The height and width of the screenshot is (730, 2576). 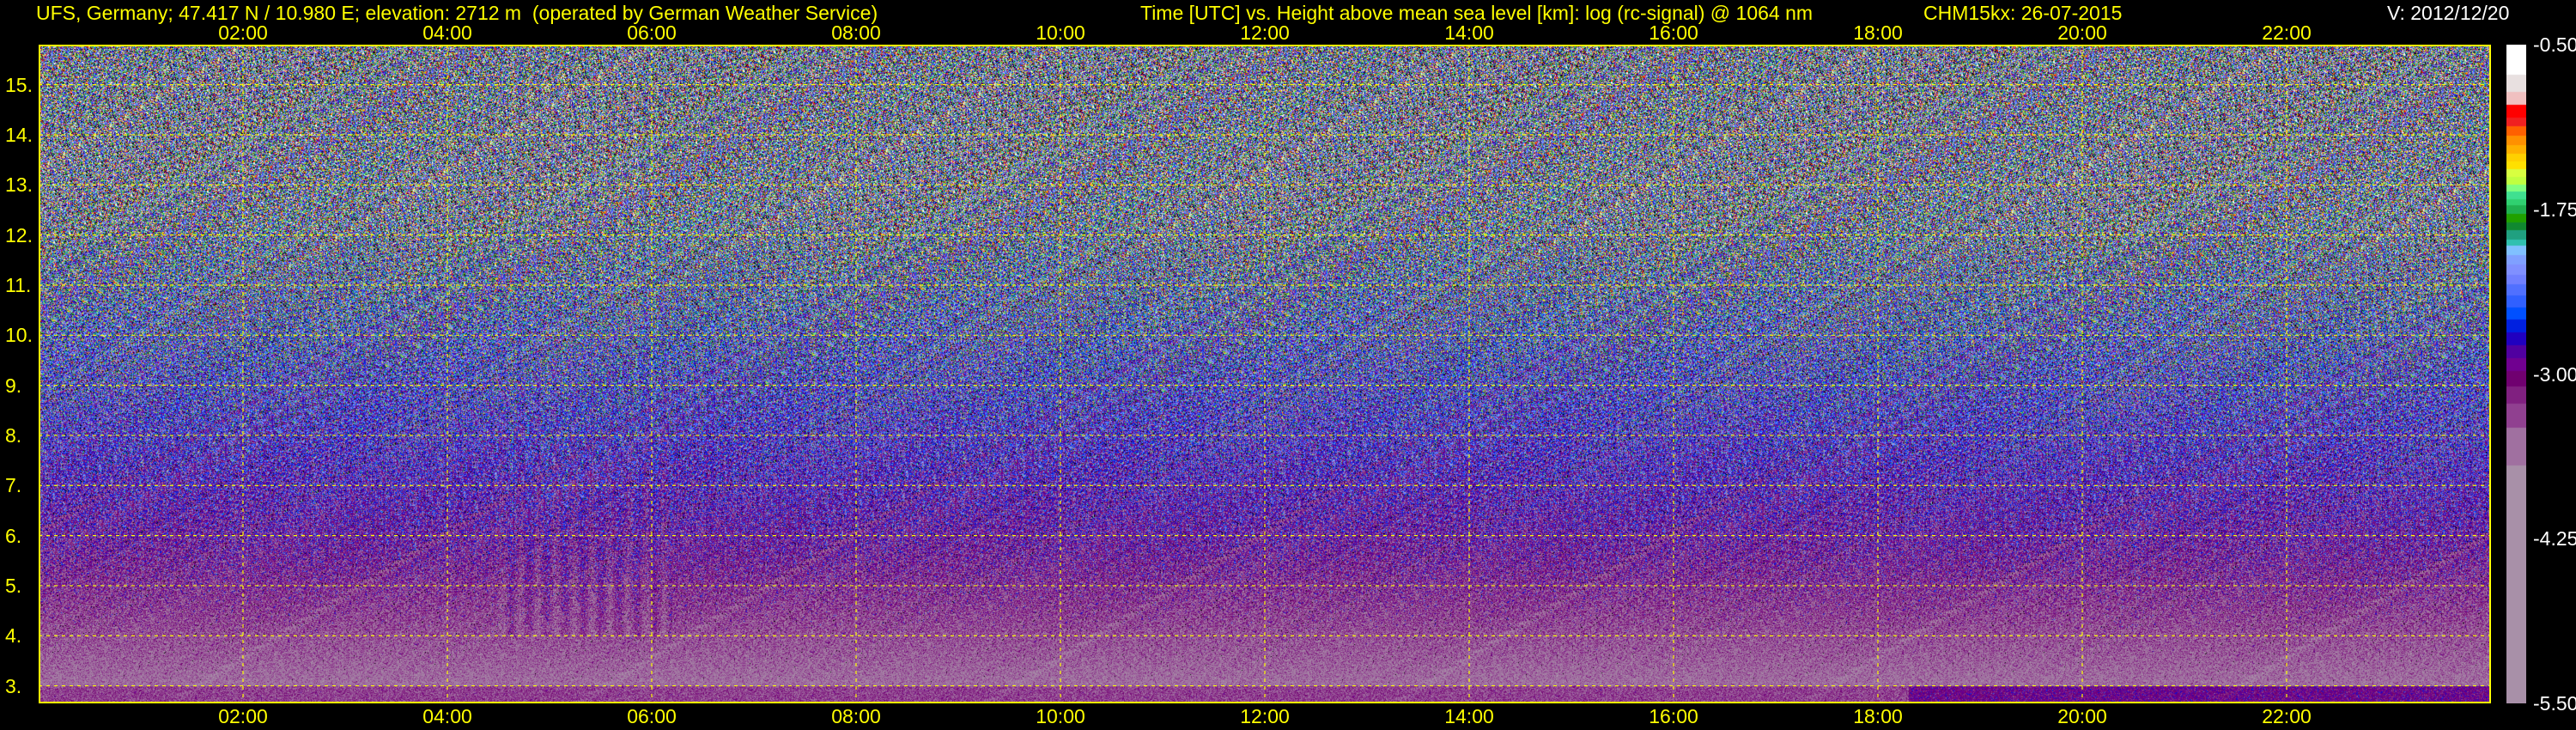 I want to click on x-tick-label-top: 10:00, so click(x=1060, y=32).